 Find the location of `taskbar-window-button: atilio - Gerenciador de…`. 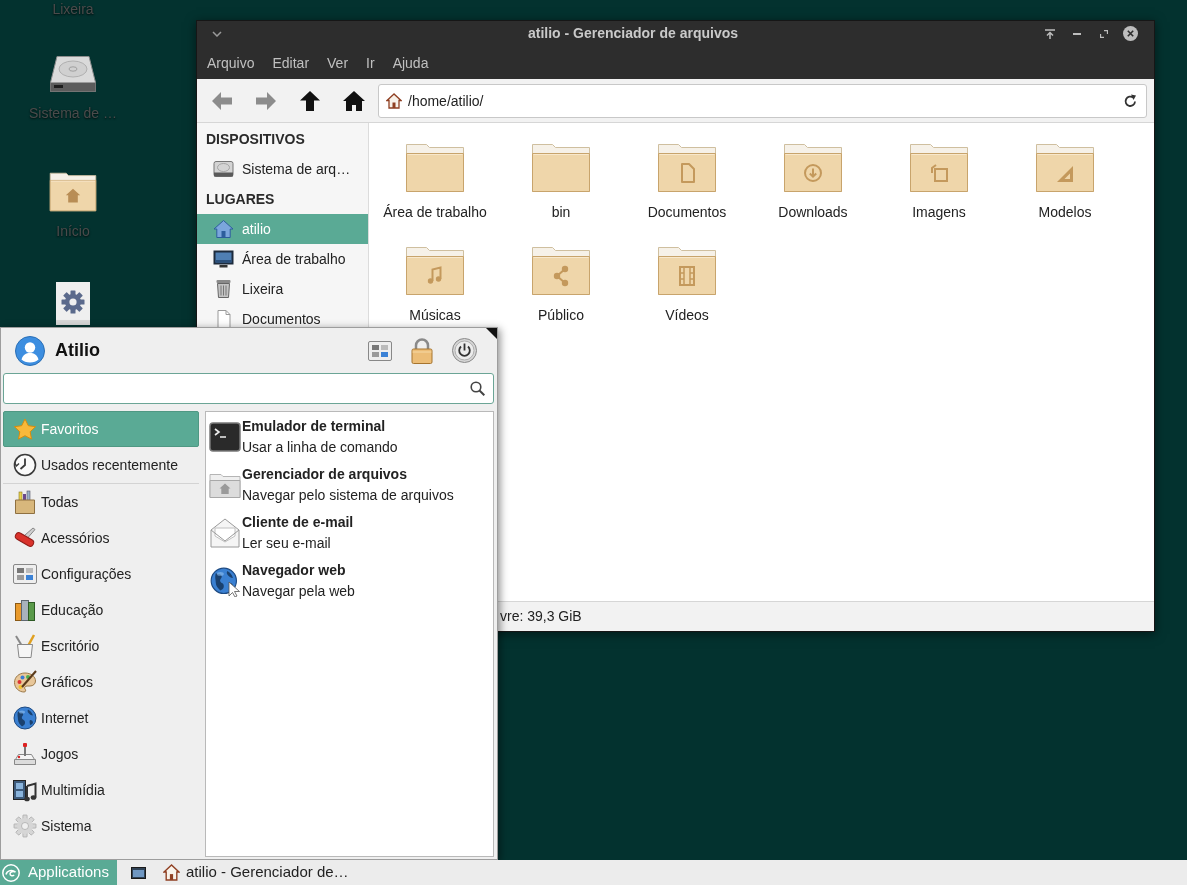

taskbar-window-button: atilio - Gerenciador de… is located at coordinates (256, 872).